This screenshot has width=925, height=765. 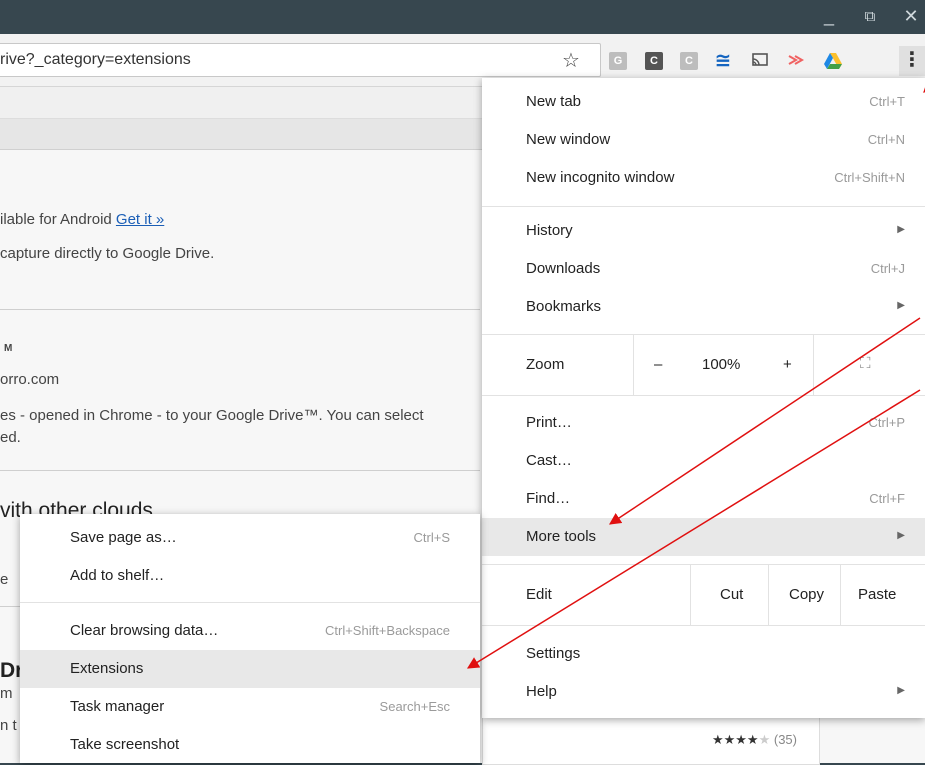 I want to click on menu-item-downloads: Downloads Ctrl+J, so click(x=703, y=269).